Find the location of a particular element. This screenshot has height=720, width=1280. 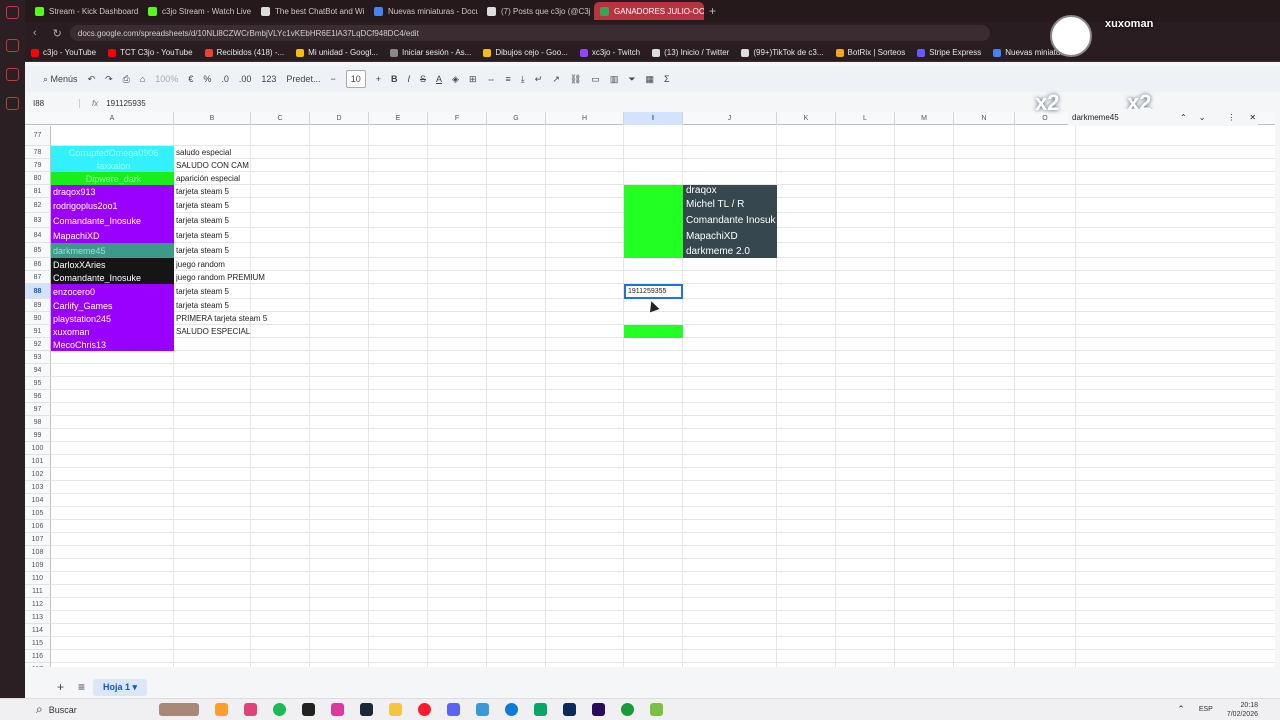

browser-tab: c3jo Stream - Watch Live is located at coordinates (197, 11).